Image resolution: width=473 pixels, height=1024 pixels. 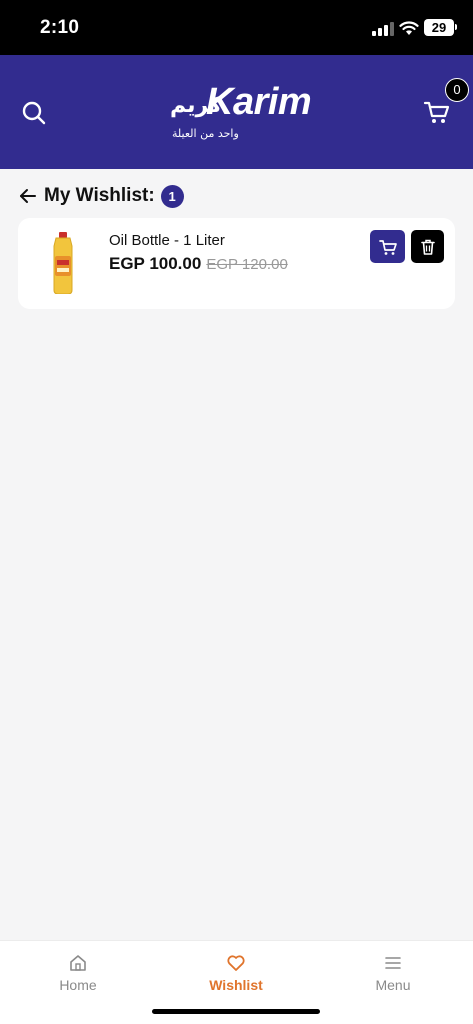 I want to click on back-arrow-icon, so click(x=28, y=196).